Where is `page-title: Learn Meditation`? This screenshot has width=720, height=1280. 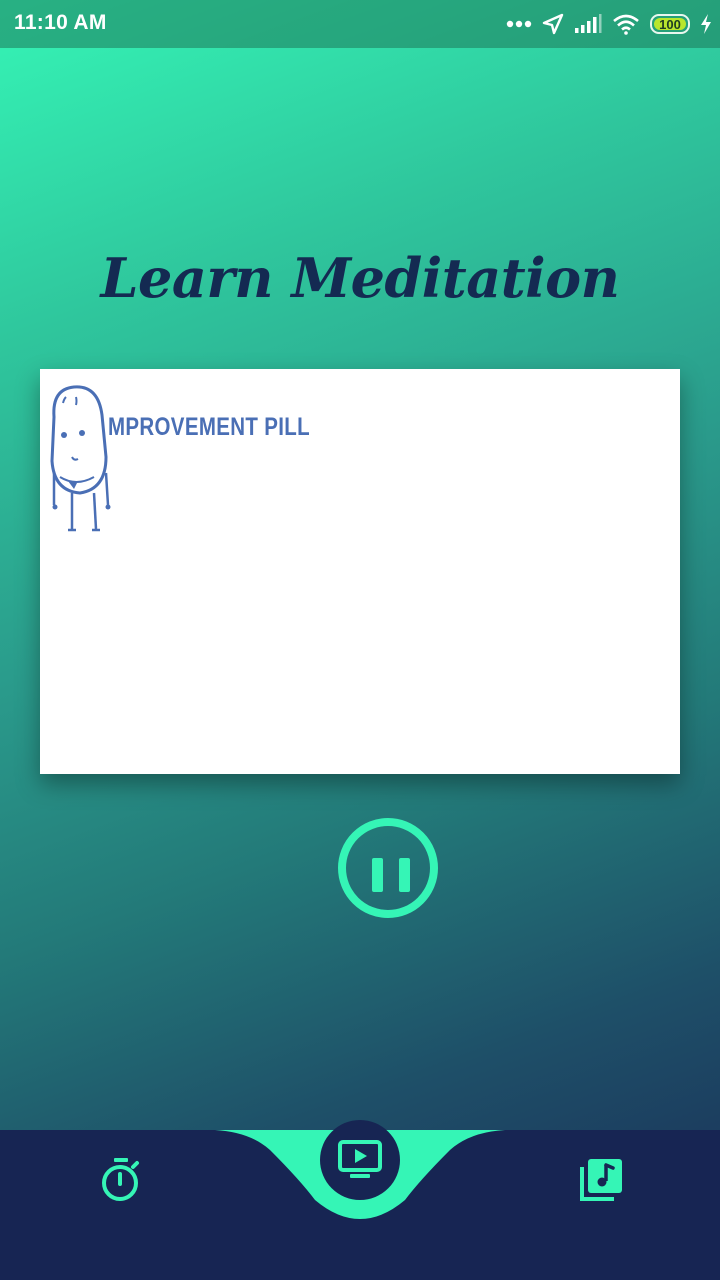 page-title: Learn Meditation is located at coordinates (360, 278).